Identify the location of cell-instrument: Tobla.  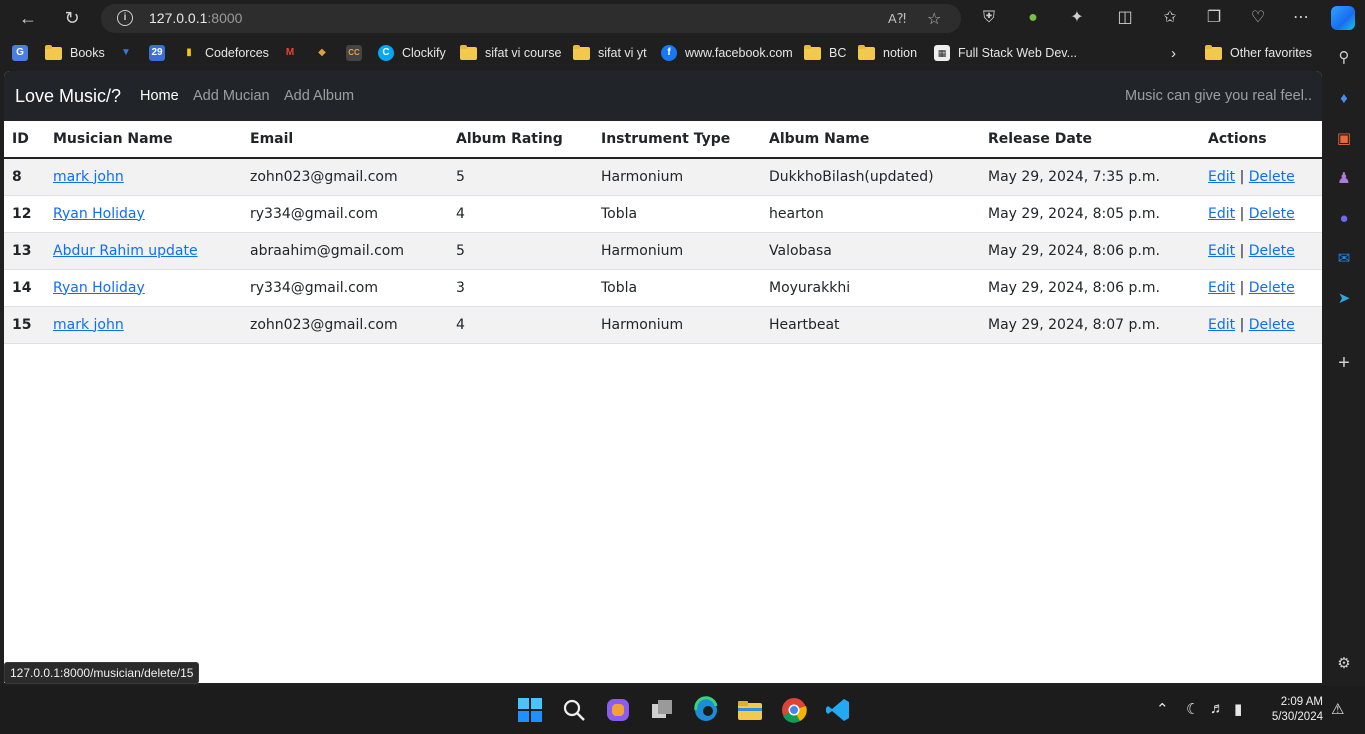
(677, 214).